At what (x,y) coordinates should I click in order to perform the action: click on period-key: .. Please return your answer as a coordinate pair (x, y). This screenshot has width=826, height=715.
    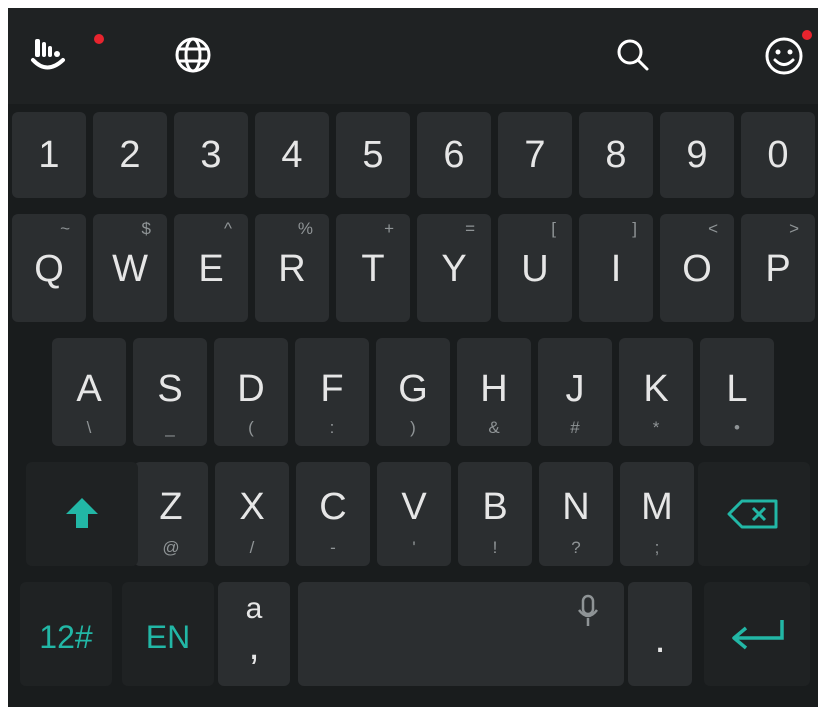
    Looking at the image, I should click on (660, 634).